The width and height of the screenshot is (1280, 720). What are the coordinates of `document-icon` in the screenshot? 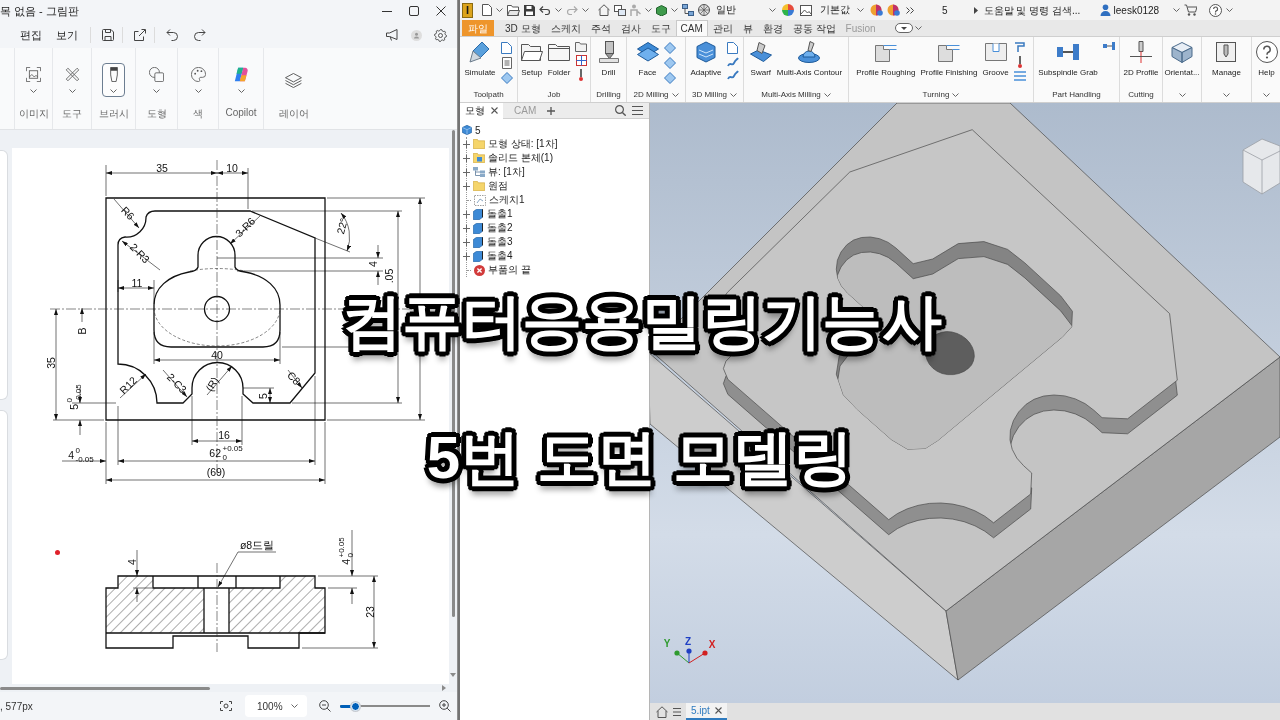 It's located at (507, 48).